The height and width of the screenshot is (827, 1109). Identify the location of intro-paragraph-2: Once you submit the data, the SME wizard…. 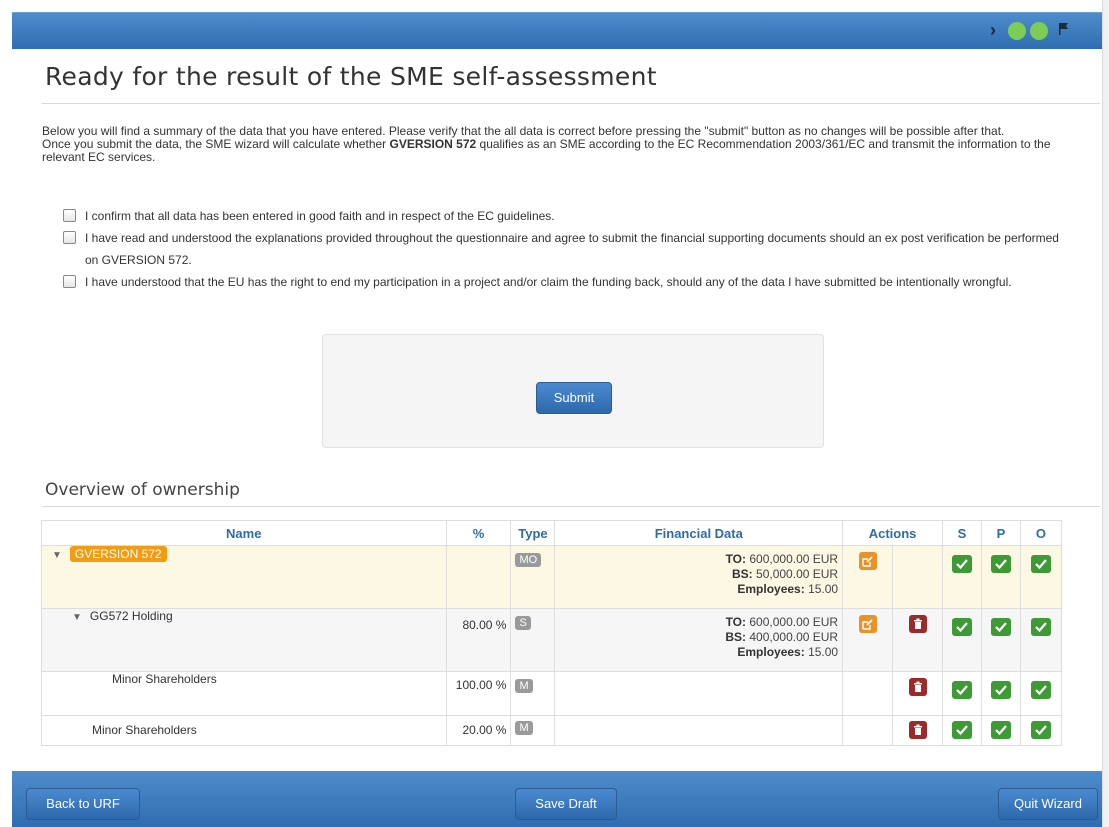
(546, 150).